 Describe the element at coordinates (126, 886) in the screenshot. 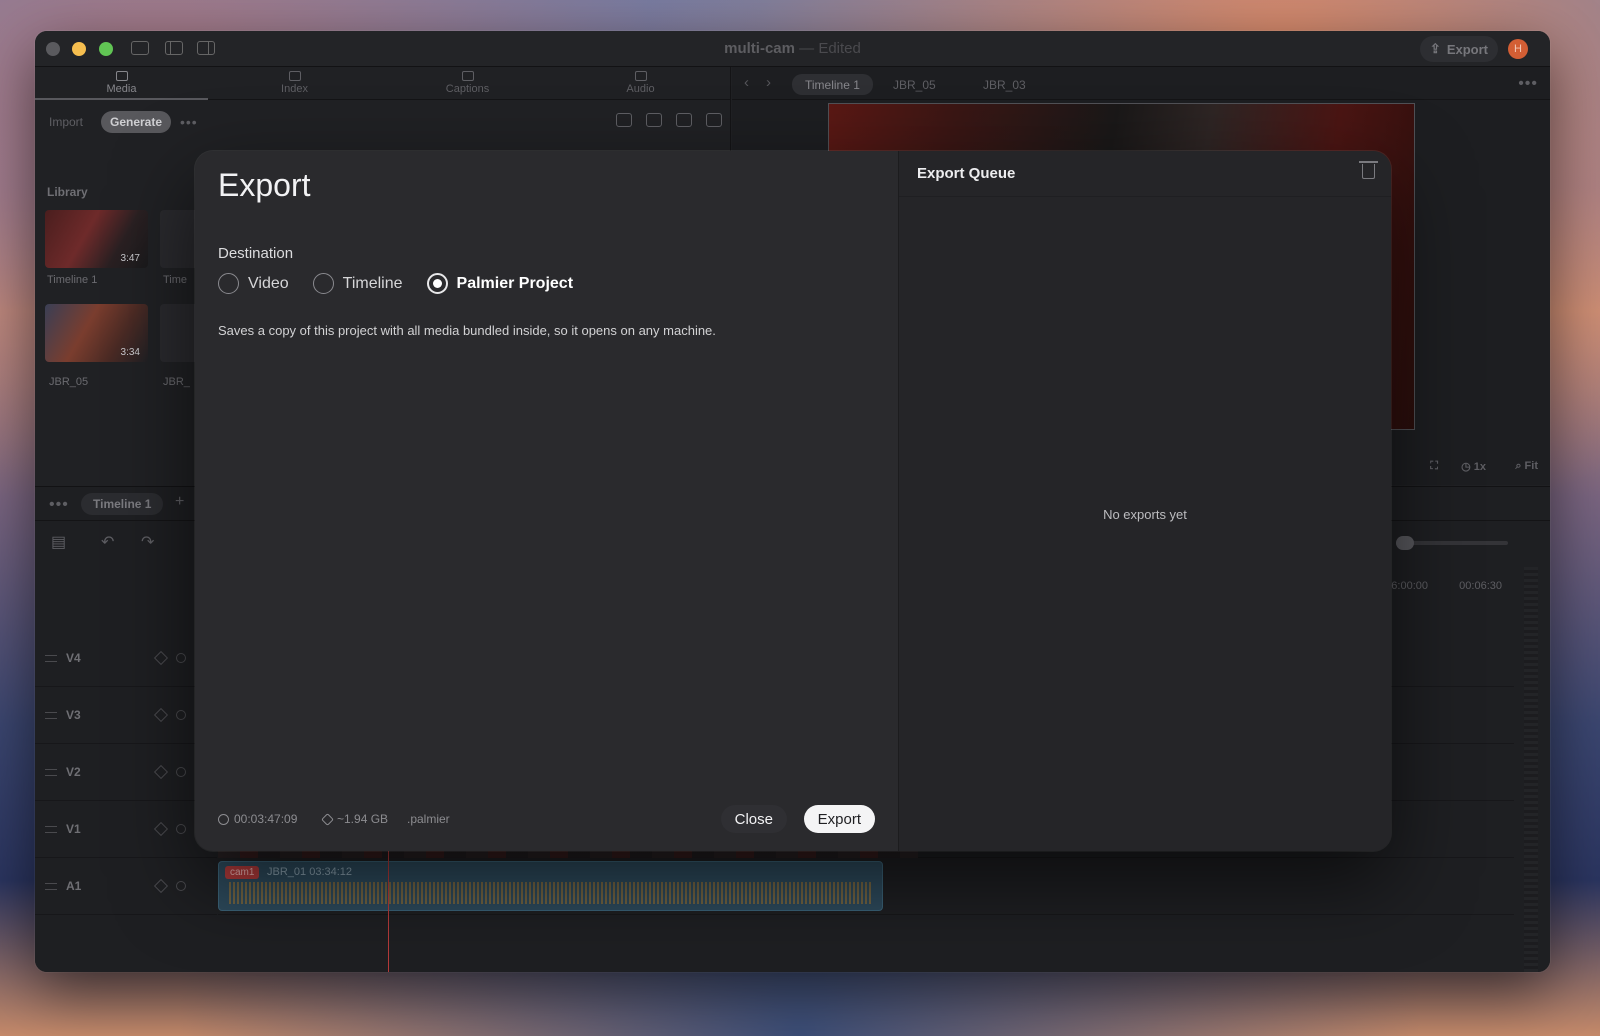

I see `track-header-a1: A1` at that location.